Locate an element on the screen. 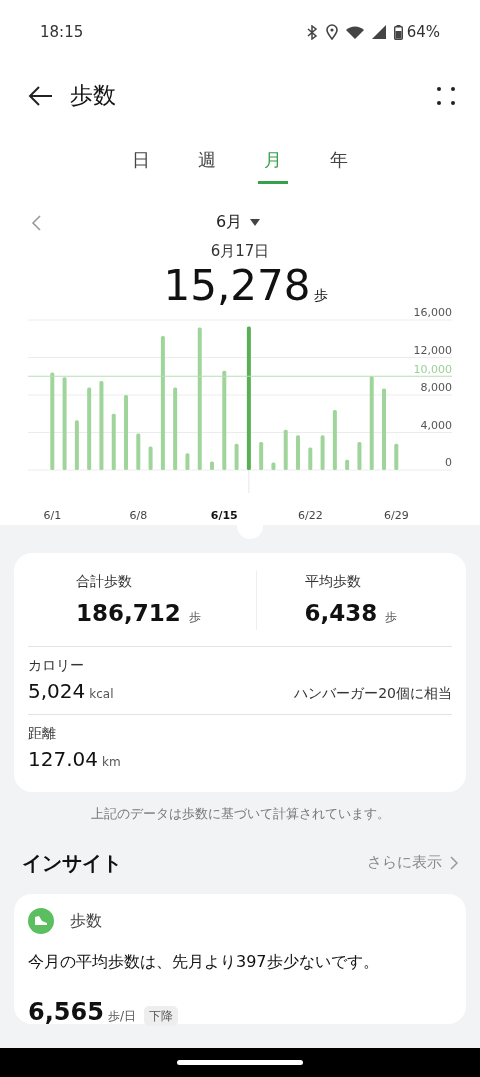 This screenshot has width=480, height=1077. home-indicator is located at coordinates (240, 1062).